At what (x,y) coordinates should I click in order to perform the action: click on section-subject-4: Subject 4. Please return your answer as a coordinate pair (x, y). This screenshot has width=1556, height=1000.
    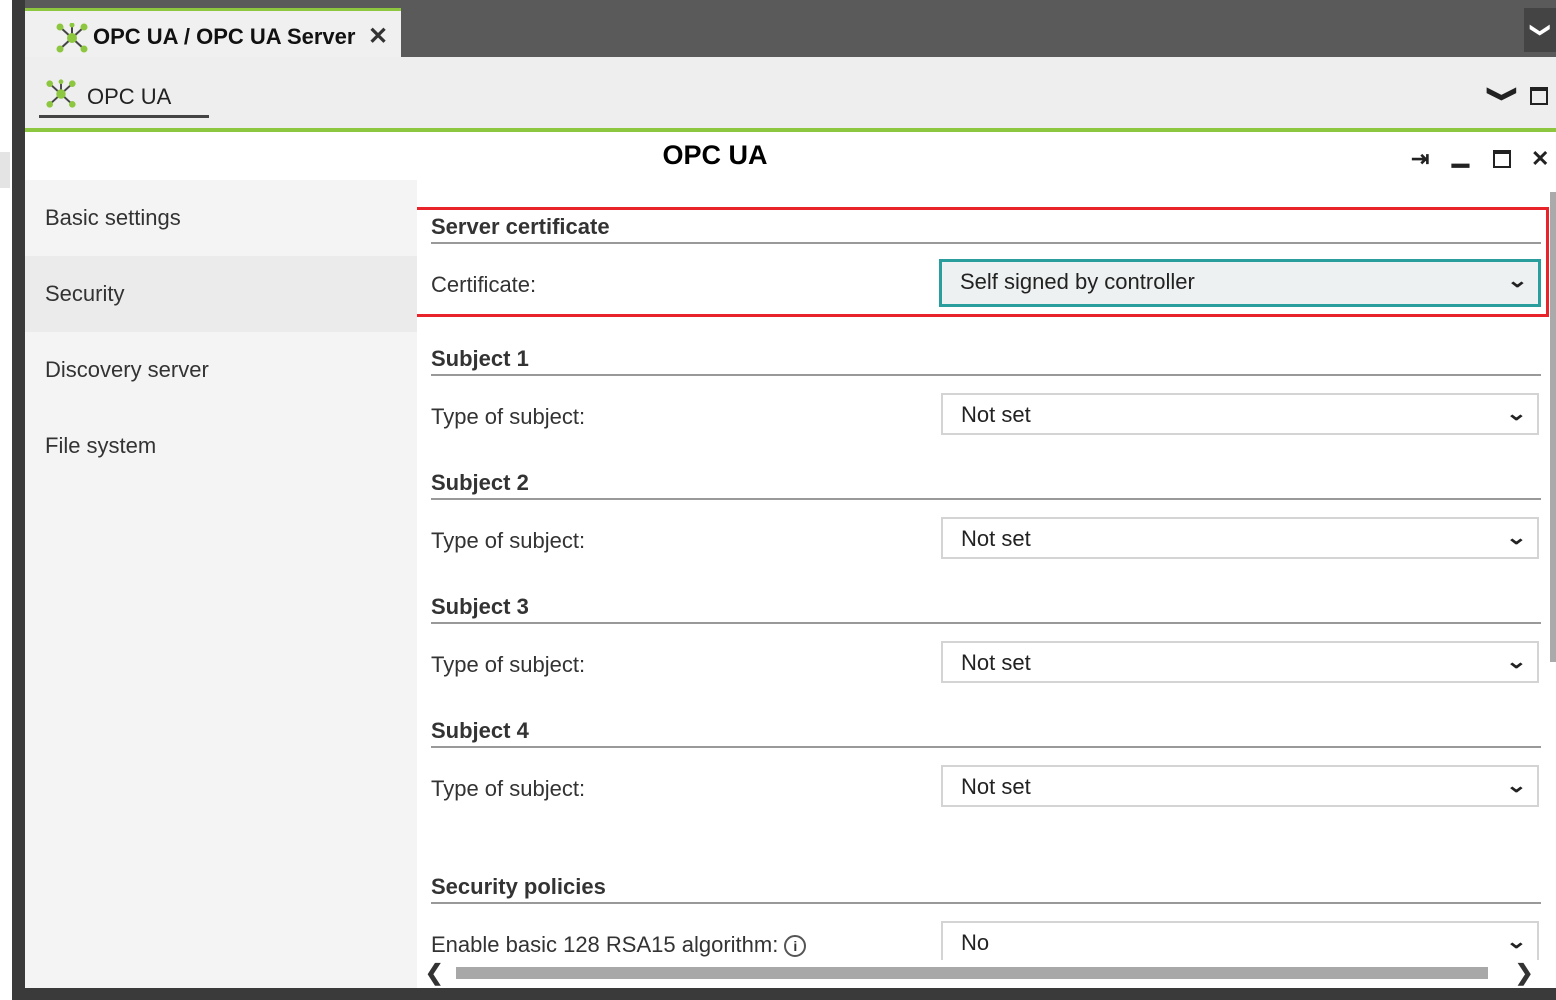
    Looking at the image, I should click on (986, 730).